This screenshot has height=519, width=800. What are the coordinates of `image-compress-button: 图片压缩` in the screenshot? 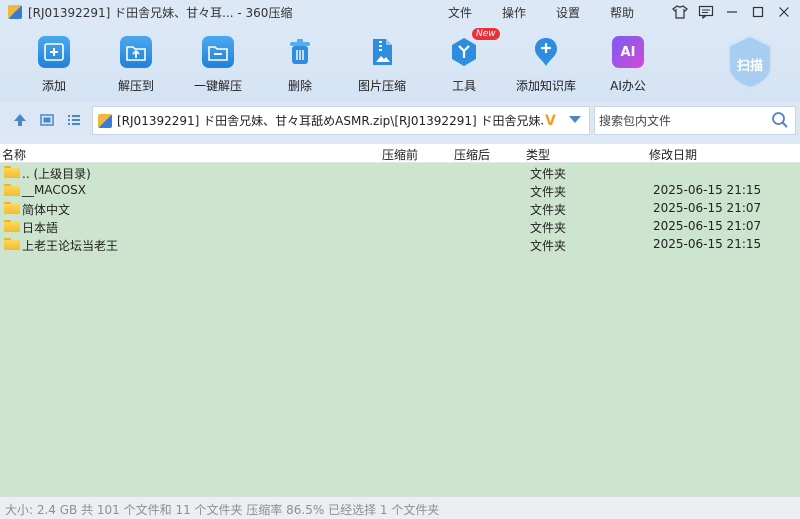 It's located at (382, 65).